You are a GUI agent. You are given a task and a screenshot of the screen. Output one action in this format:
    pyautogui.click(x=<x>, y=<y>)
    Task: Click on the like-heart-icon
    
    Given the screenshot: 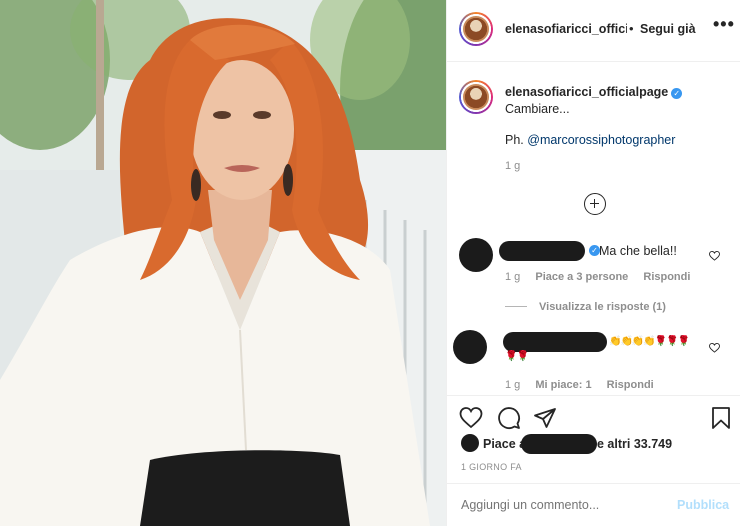 What is the action you would take?
    pyautogui.click(x=471, y=418)
    